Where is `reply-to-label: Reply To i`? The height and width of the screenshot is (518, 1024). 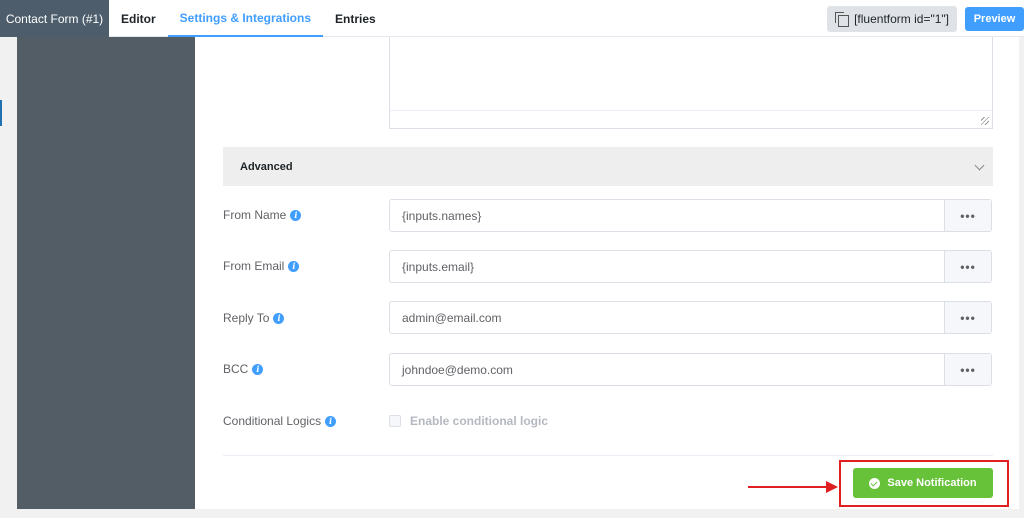 reply-to-label: Reply To i is located at coordinates (254, 318).